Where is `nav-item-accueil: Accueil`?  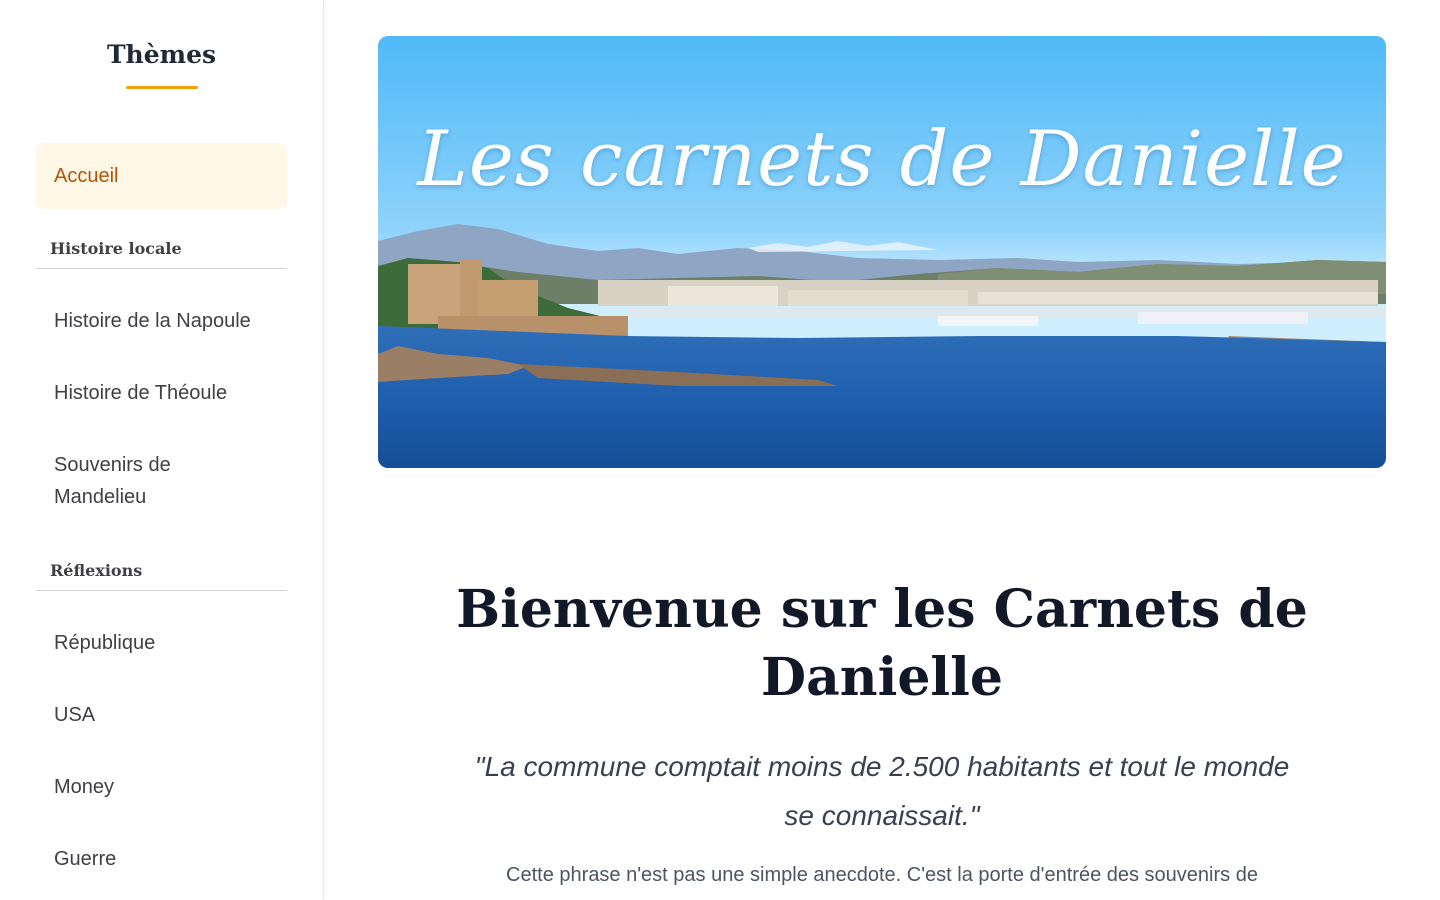 nav-item-accueil: Accueil is located at coordinates (161, 176).